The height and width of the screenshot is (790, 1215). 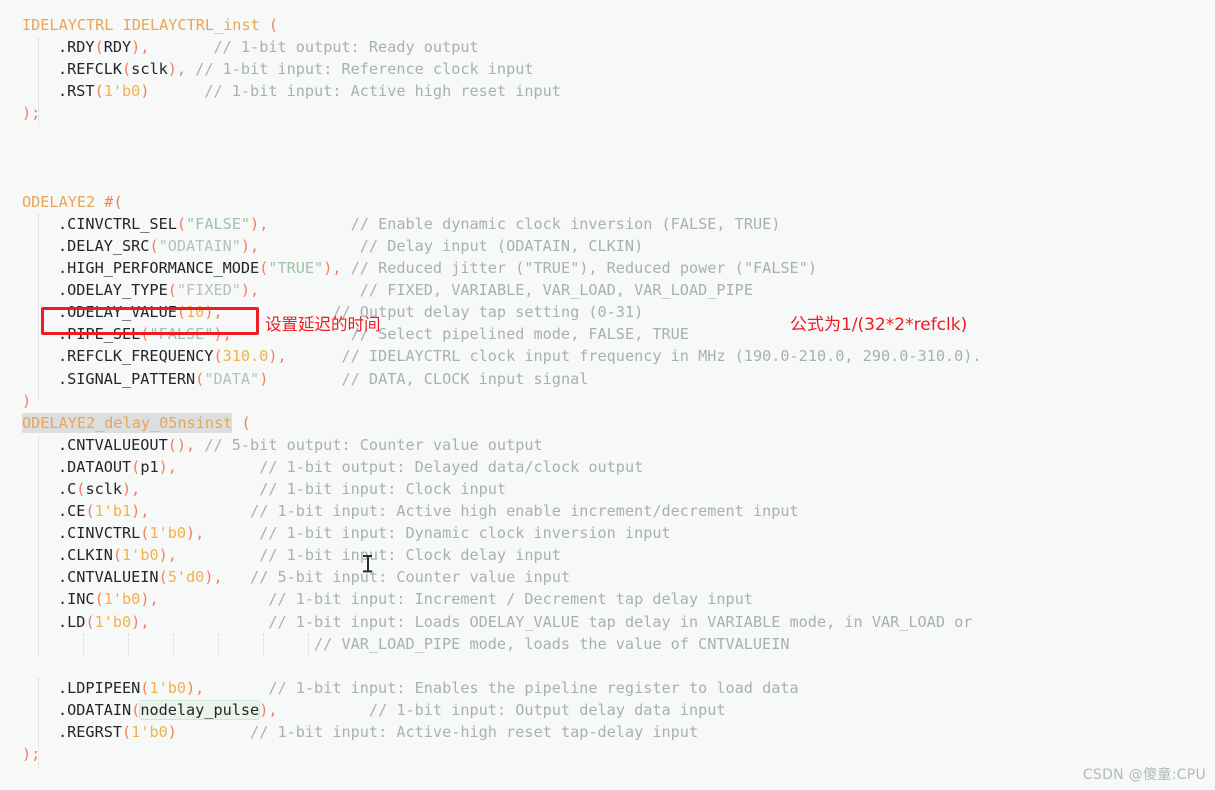 I want to click on token-punc: );, so click(x=31, y=754).